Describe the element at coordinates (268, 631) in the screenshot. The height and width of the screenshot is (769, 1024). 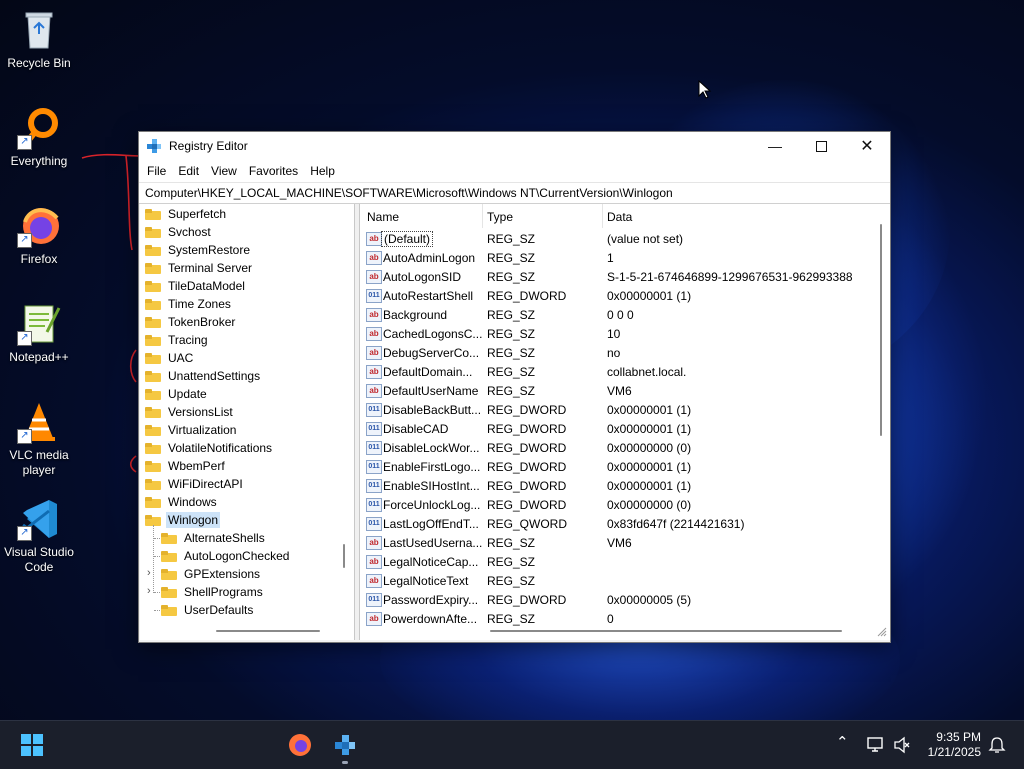
I see `tree-horizontal-scrollbar` at that location.